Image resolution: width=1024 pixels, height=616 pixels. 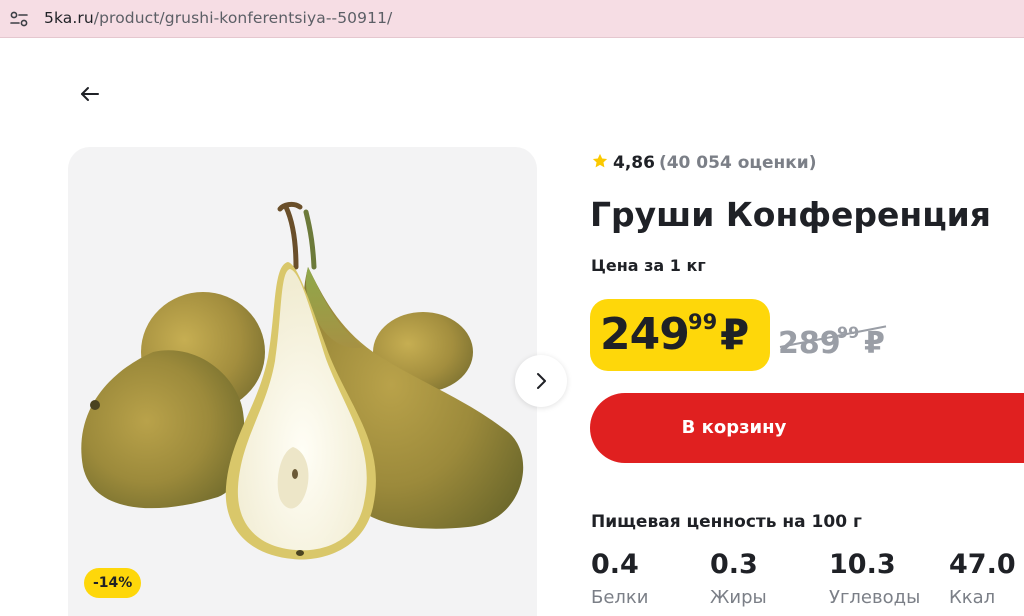 I want to click on nutrition-title: Пищевая ценность на 100 г, so click(x=726, y=522).